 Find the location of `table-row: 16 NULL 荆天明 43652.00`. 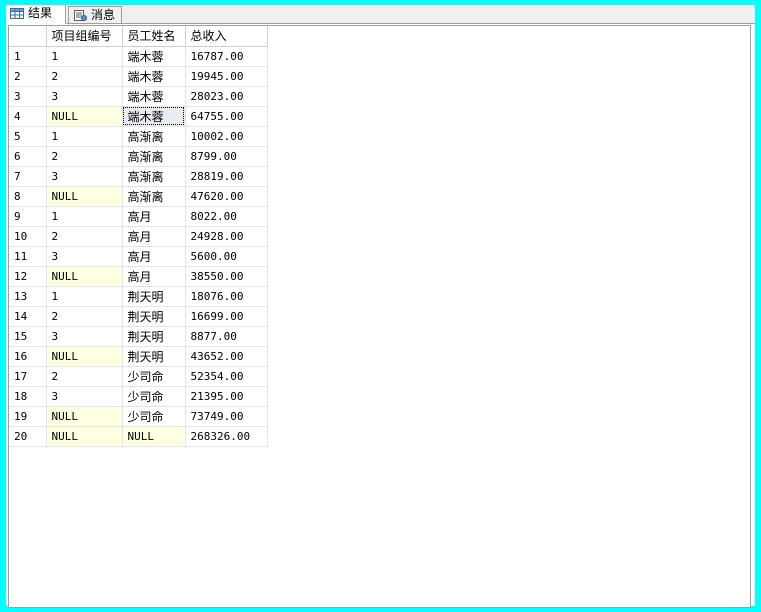

table-row: 16 NULL 荆天明 43652.00 is located at coordinates (138, 356).